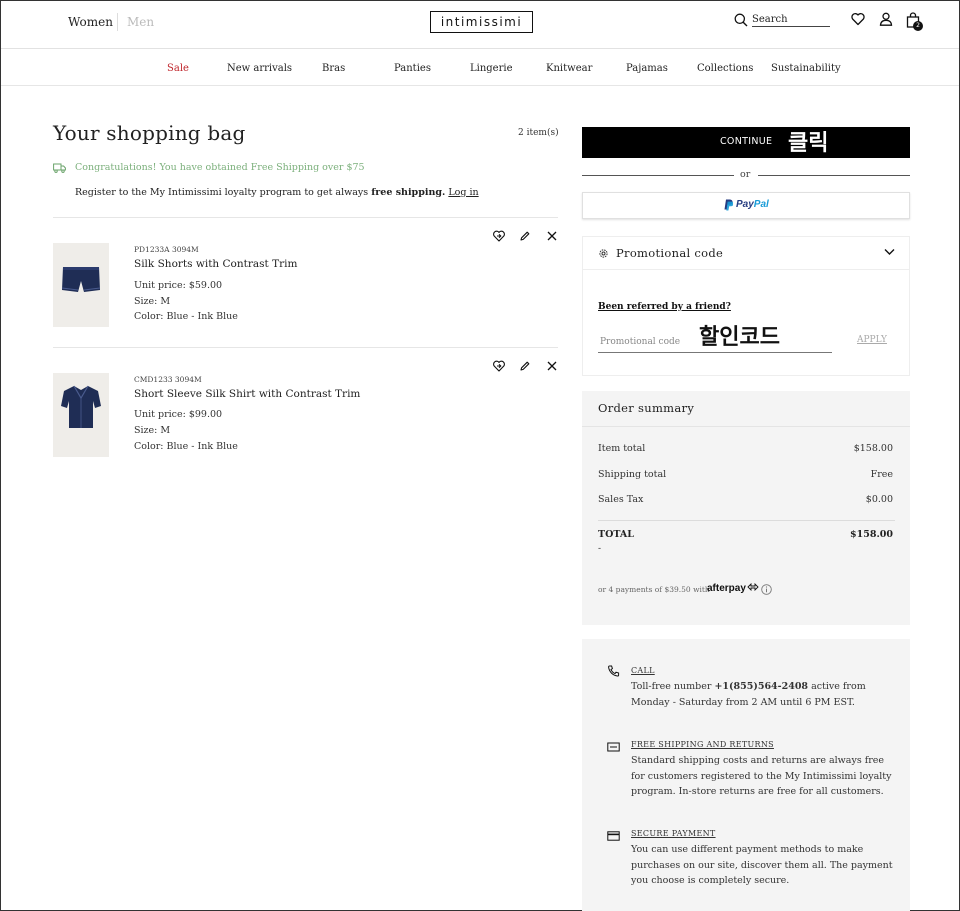  Describe the element at coordinates (886, 19) in the screenshot. I see `user-icon` at that location.